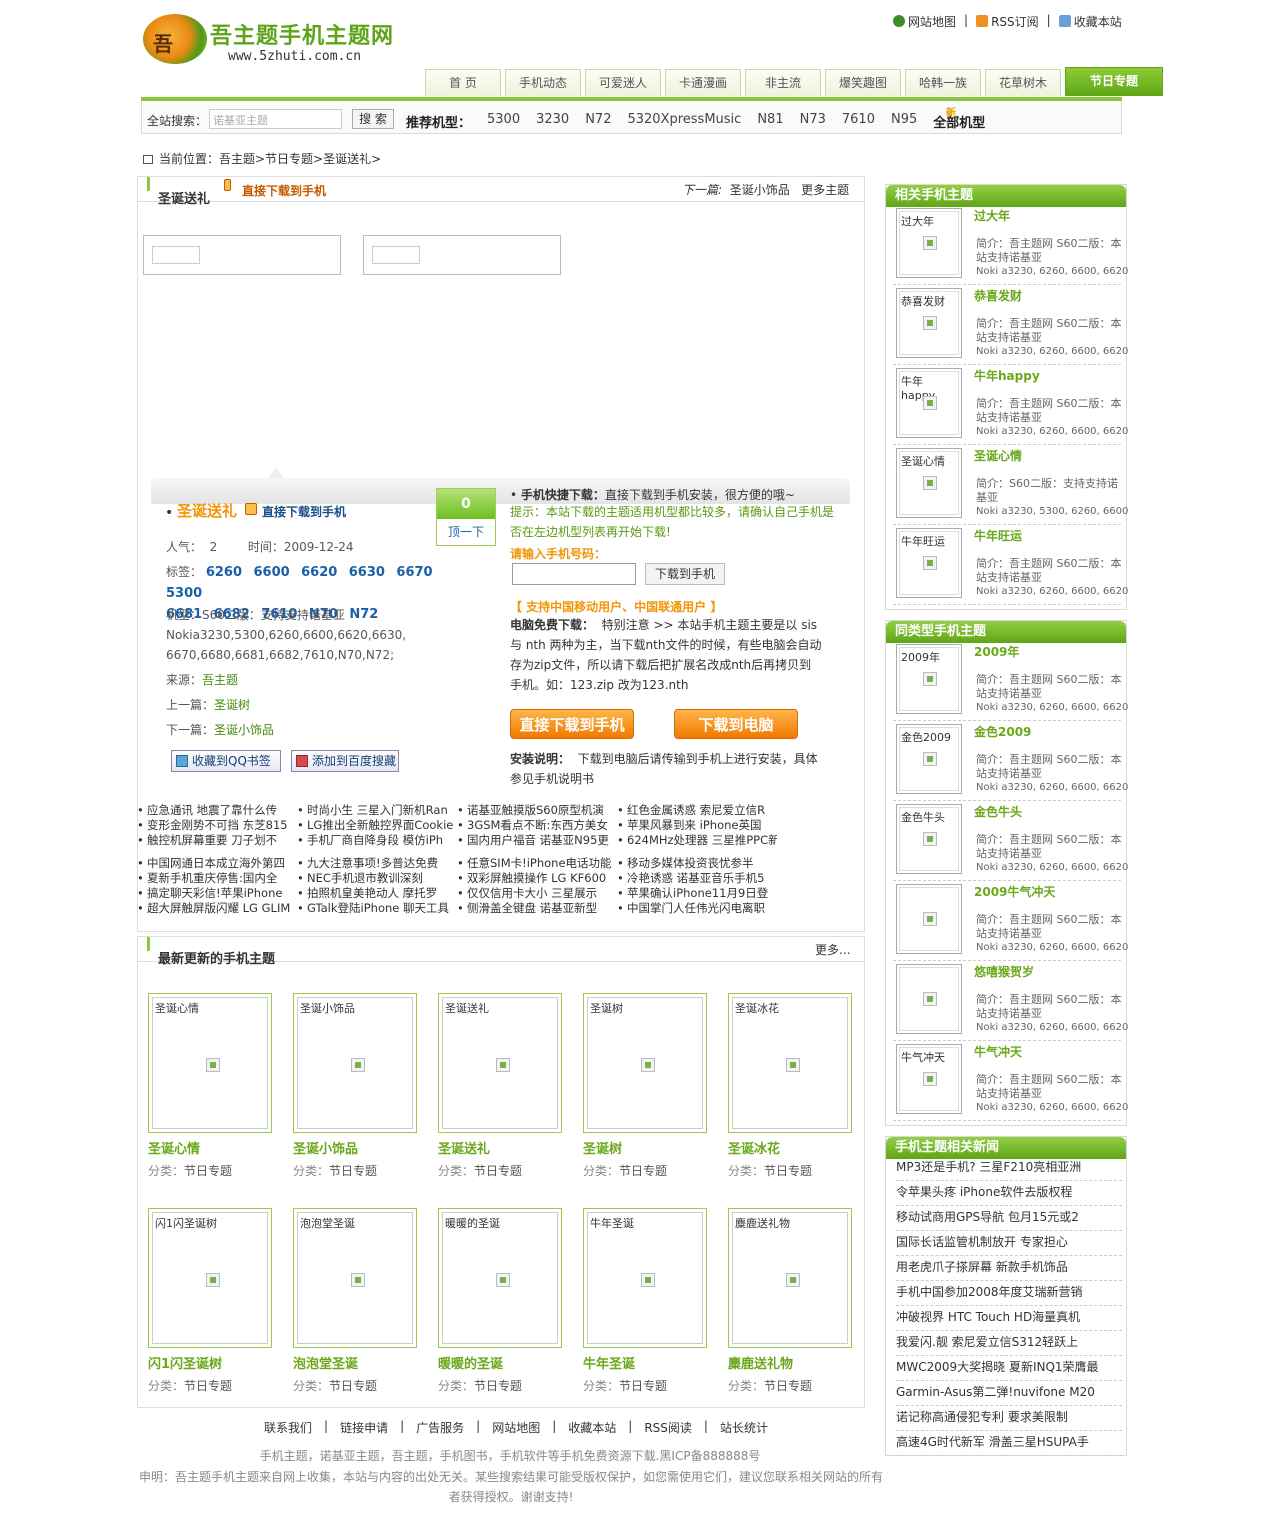 The width and height of the screenshot is (1261, 1523). Describe the element at coordinates (1090, 21) in the screenshot. I see `top-link-favorite: 收藏本站` at that location.